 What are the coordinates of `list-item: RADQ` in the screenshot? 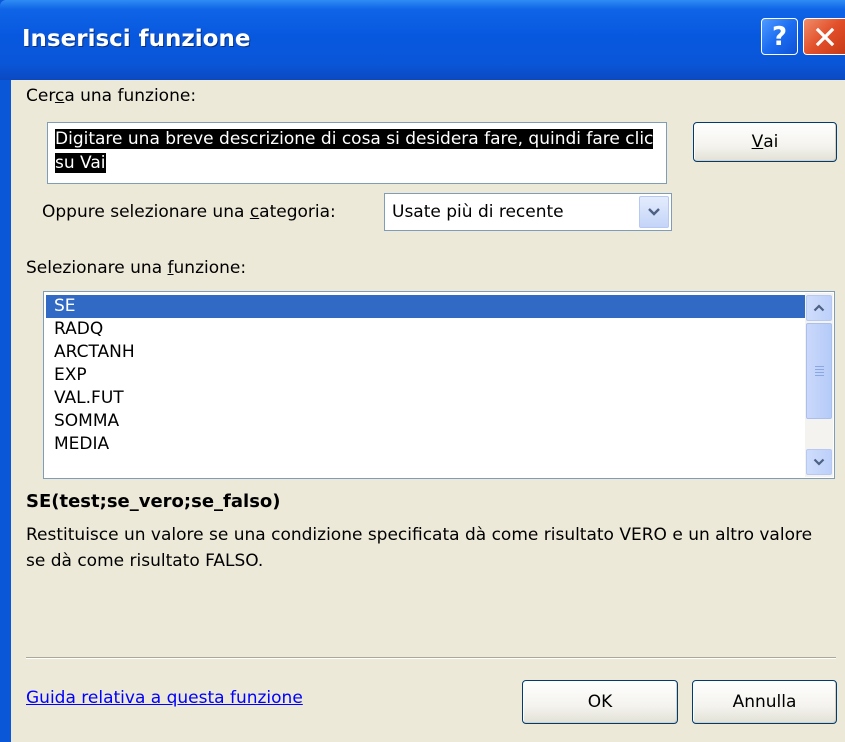 It's located at (426, 329).